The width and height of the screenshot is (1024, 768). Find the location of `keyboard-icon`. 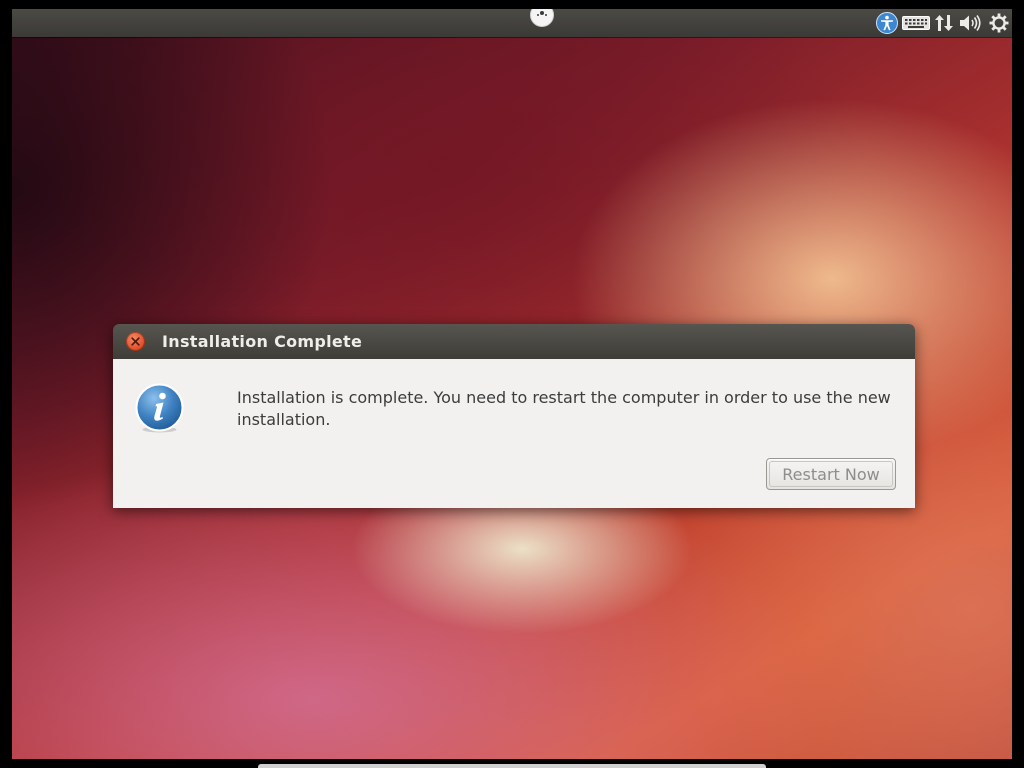

keyboard-icon is located at coordinates (916, 23).